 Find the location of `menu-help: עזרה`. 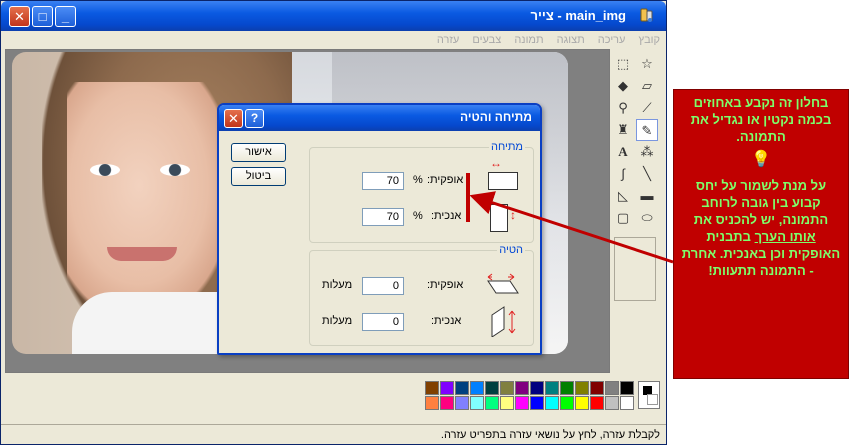

menu-help: עזרה is located at coordinates (448, 40).